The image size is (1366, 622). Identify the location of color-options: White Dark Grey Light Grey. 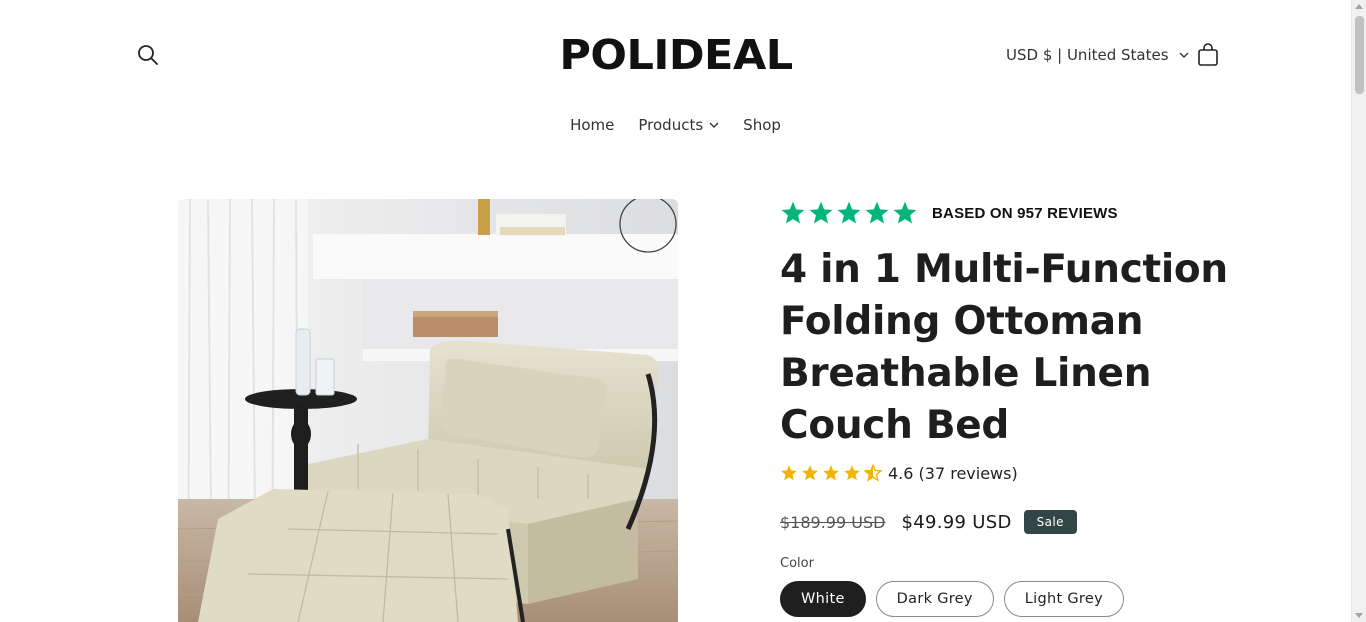
(1005, 599).